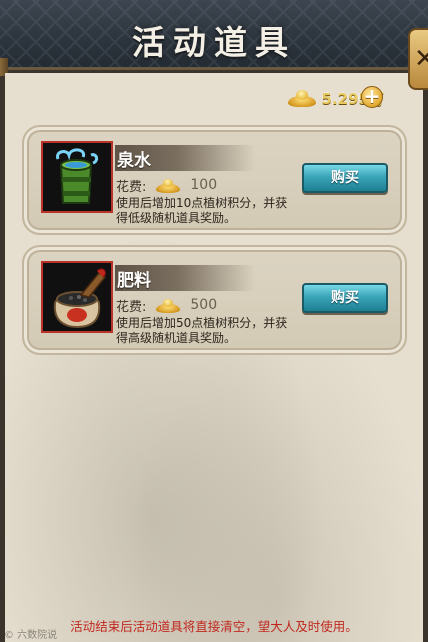 This screenshot has height=642, width=428. What do you see at coordinates (214, 626) in the screenshot?
I see `expiry-notice: 活动结束后活动道具将直接清空，望大人及时使用。` at bounding box center [214, 626].